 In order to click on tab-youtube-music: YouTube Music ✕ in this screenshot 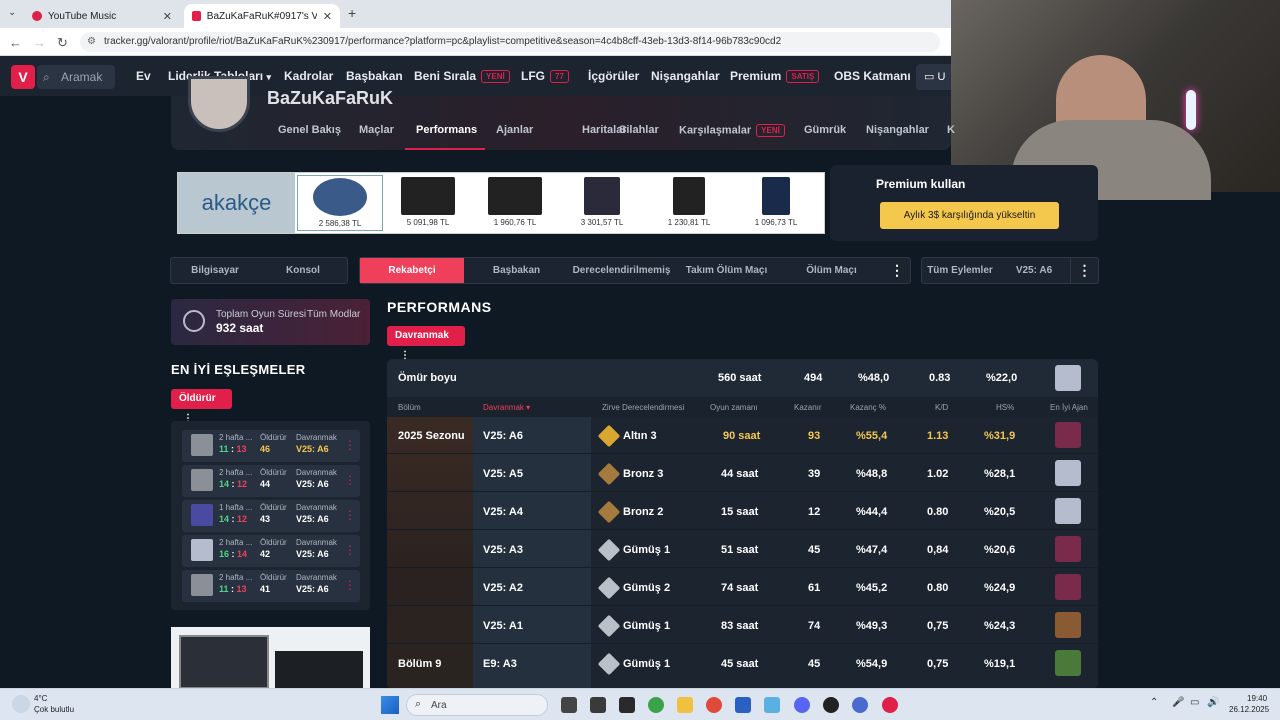, I will do `click(102, 16)`.